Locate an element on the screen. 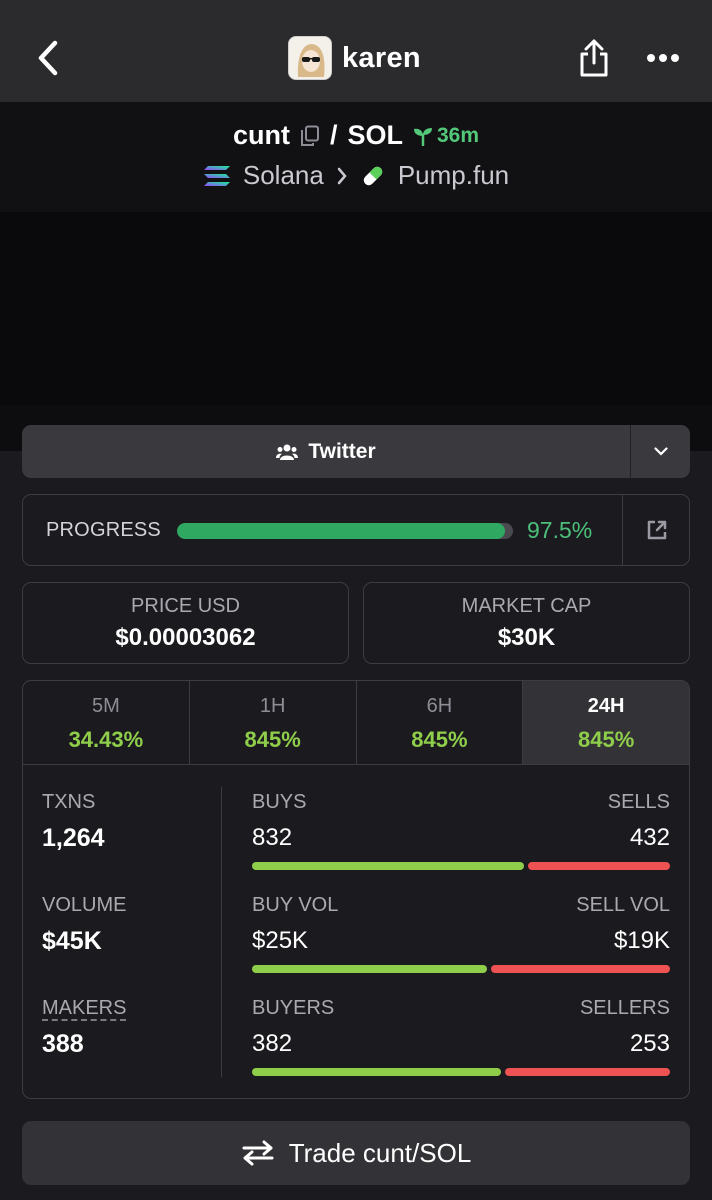  pair-age-badge: 36m is located at coordinates (446, 136).